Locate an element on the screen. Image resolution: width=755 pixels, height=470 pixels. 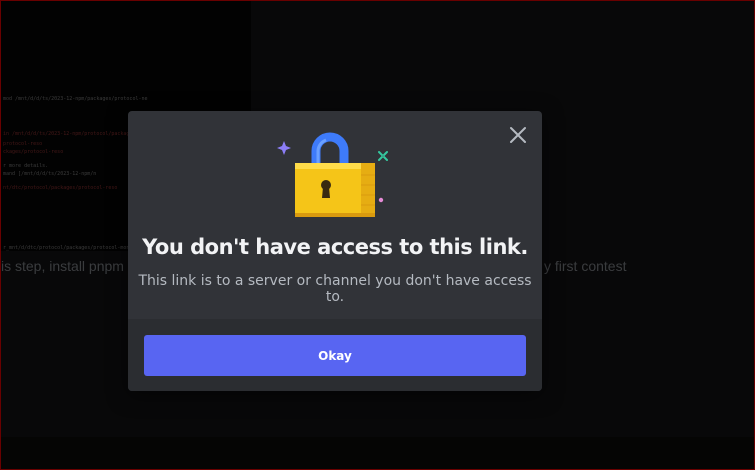
okay-button: Okay is located at coordinates (335, 355).